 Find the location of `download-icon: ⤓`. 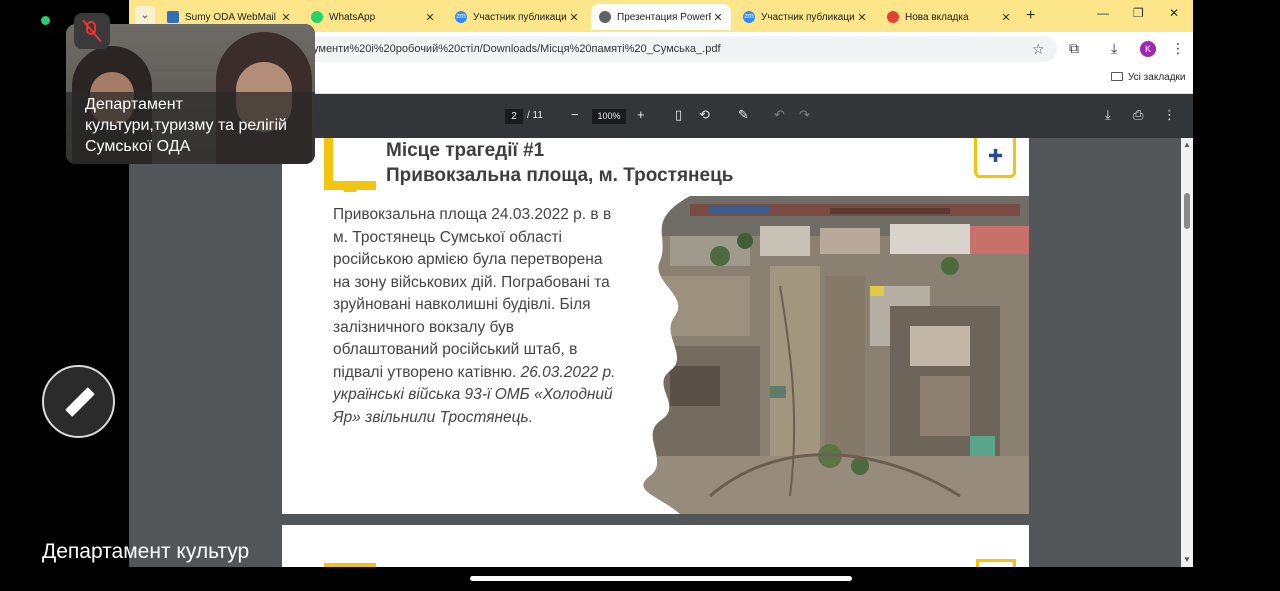

download-icon: ⤓ is located at coordinates (1114, 48).